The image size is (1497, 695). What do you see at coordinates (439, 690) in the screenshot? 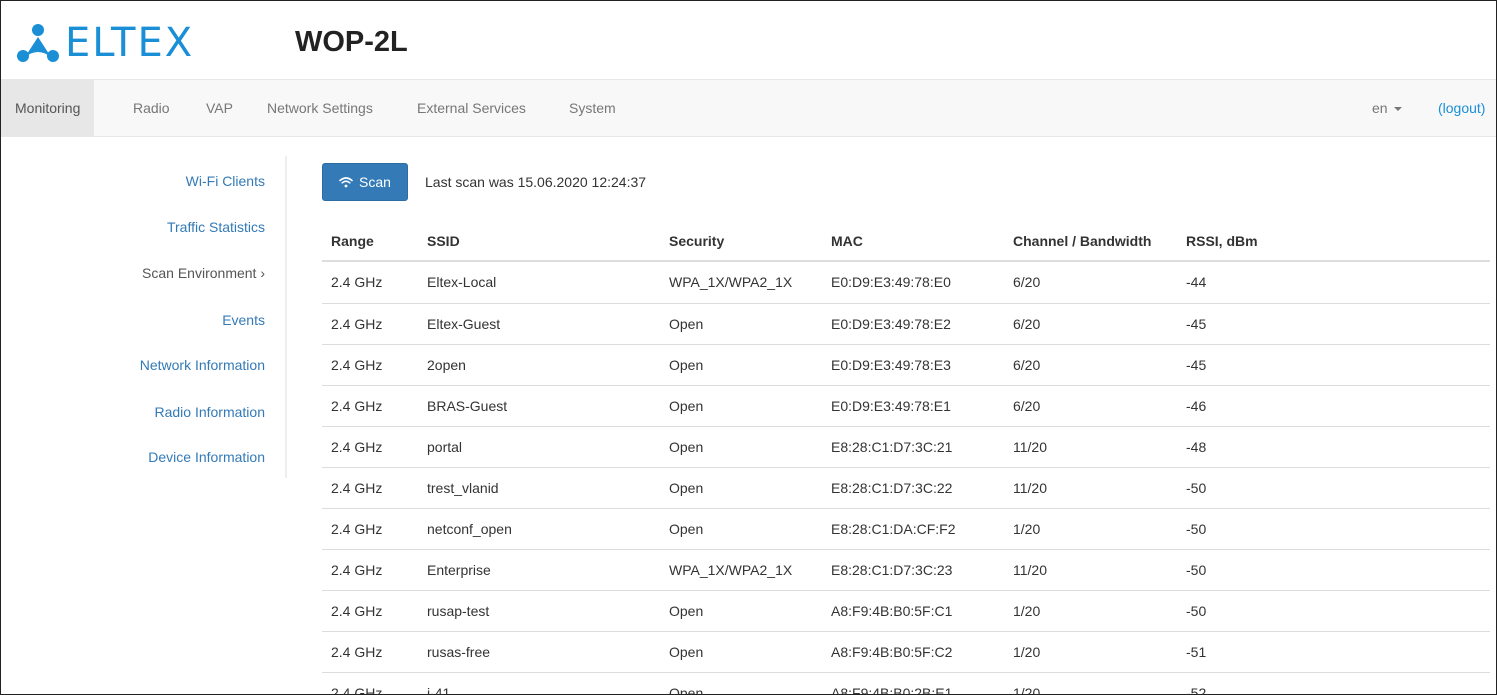
I see `cell-ssid: i-41` at bounding box center [439, 690].